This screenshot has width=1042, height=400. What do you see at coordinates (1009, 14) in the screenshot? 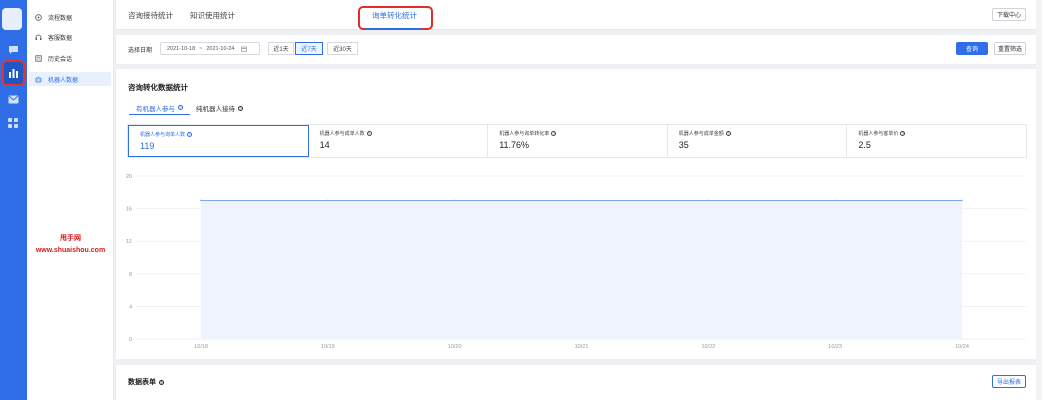
I see `download-center-button: 下载中心` at bounding box center [1009, 14].